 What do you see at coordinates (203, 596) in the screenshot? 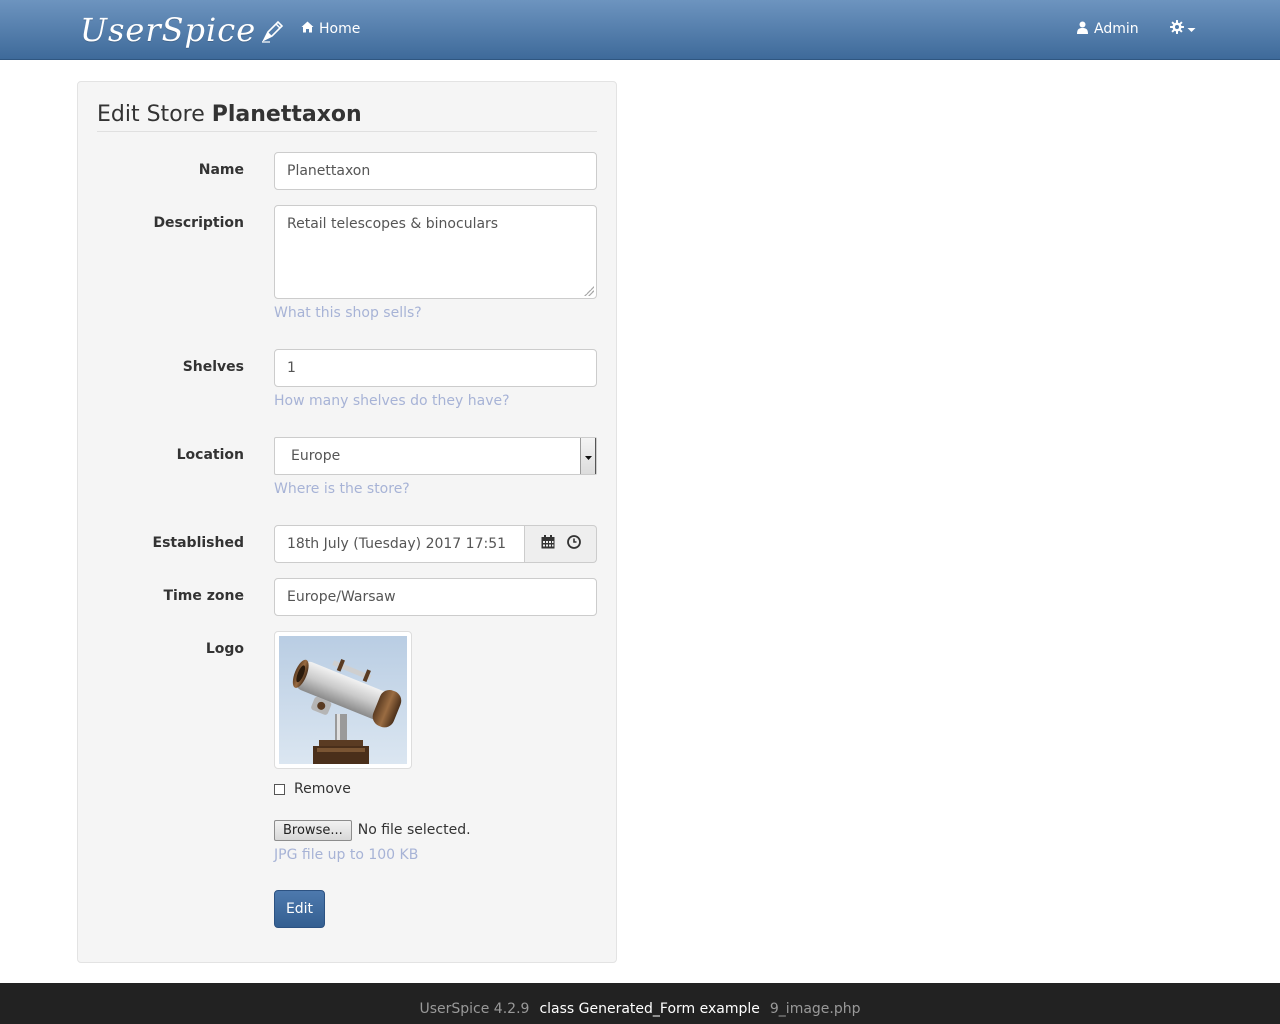
I see `timezone-label: Time zone` at bounding box center [203, 596].